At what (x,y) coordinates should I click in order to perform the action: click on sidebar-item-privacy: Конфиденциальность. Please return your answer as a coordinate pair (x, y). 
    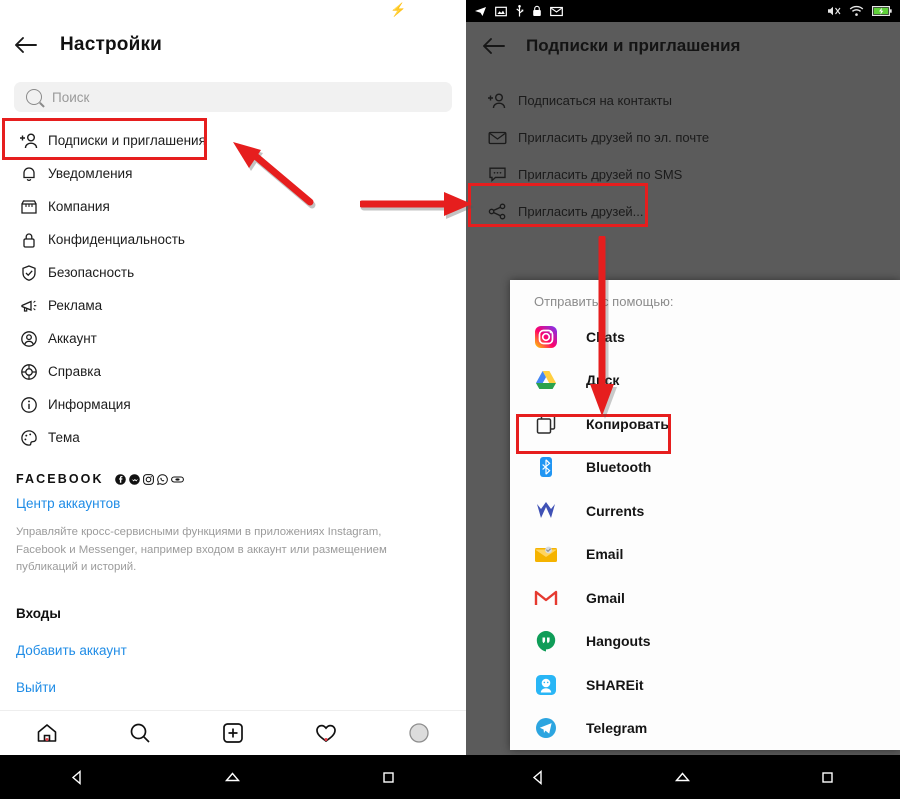
    Looking at the image, I should click on (233, 239).